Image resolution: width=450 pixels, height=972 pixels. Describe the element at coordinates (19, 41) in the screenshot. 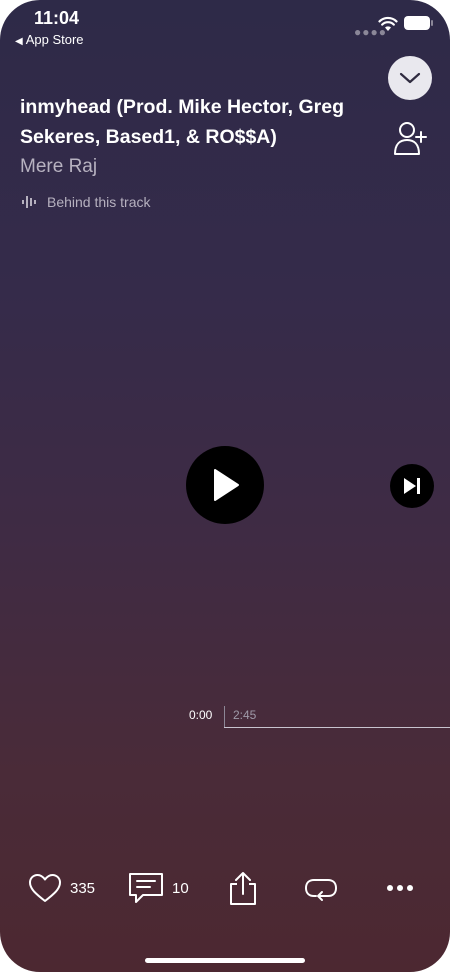

I see `back-arrow-icon: ◀` at that location.